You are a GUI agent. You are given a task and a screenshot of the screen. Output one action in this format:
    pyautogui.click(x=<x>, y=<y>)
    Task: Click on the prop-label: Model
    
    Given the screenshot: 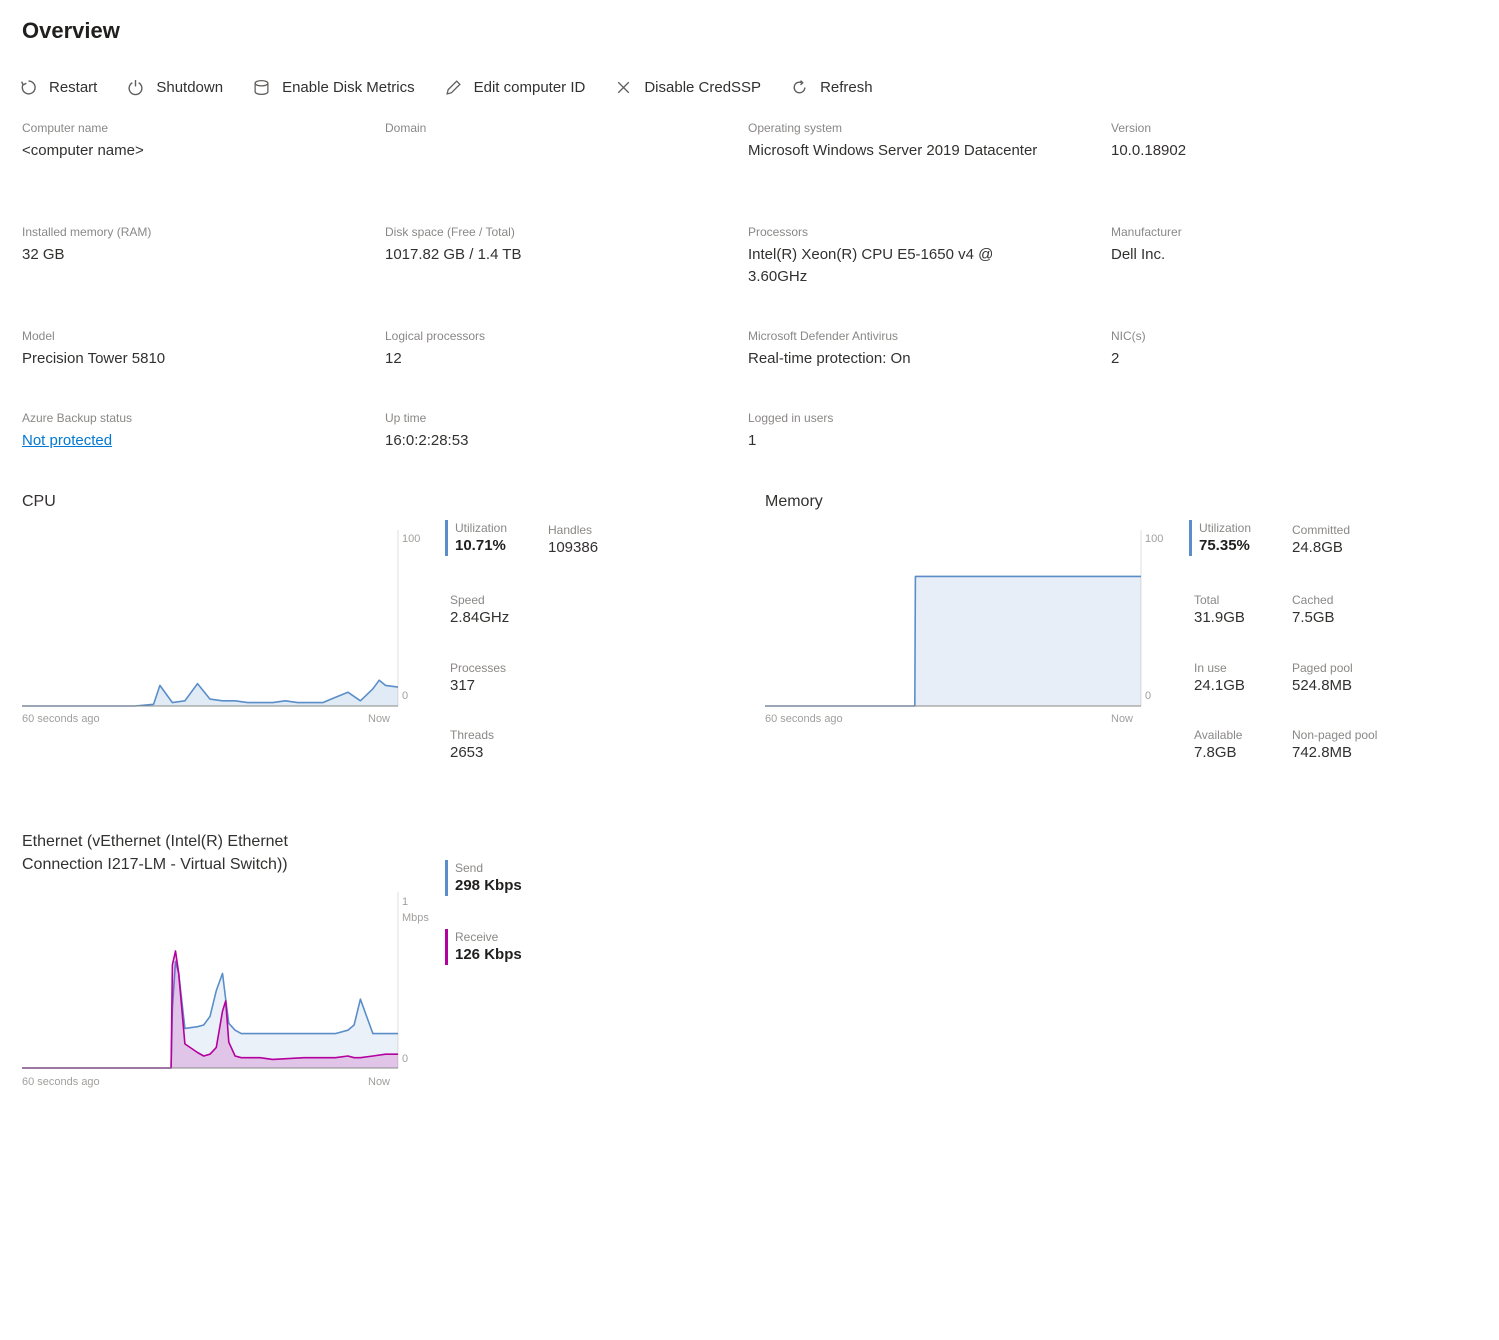 What is the action you would take?
    pyautogui.click(x=38, y=336)
    